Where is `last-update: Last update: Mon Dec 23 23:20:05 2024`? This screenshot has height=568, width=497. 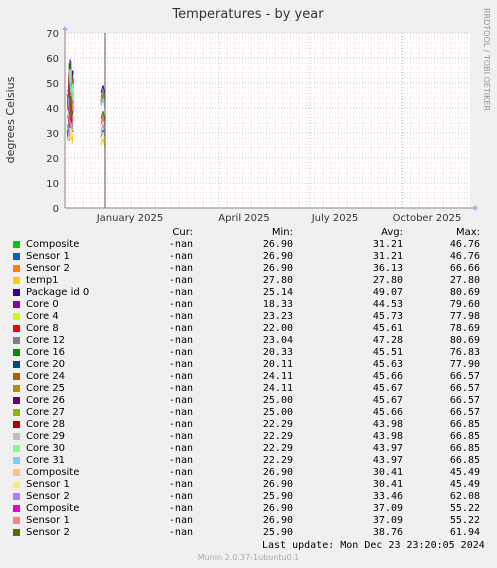 last-update: Last update: Mon Dec 23 23:20:05 2024 is located at coordinates (373, 545).